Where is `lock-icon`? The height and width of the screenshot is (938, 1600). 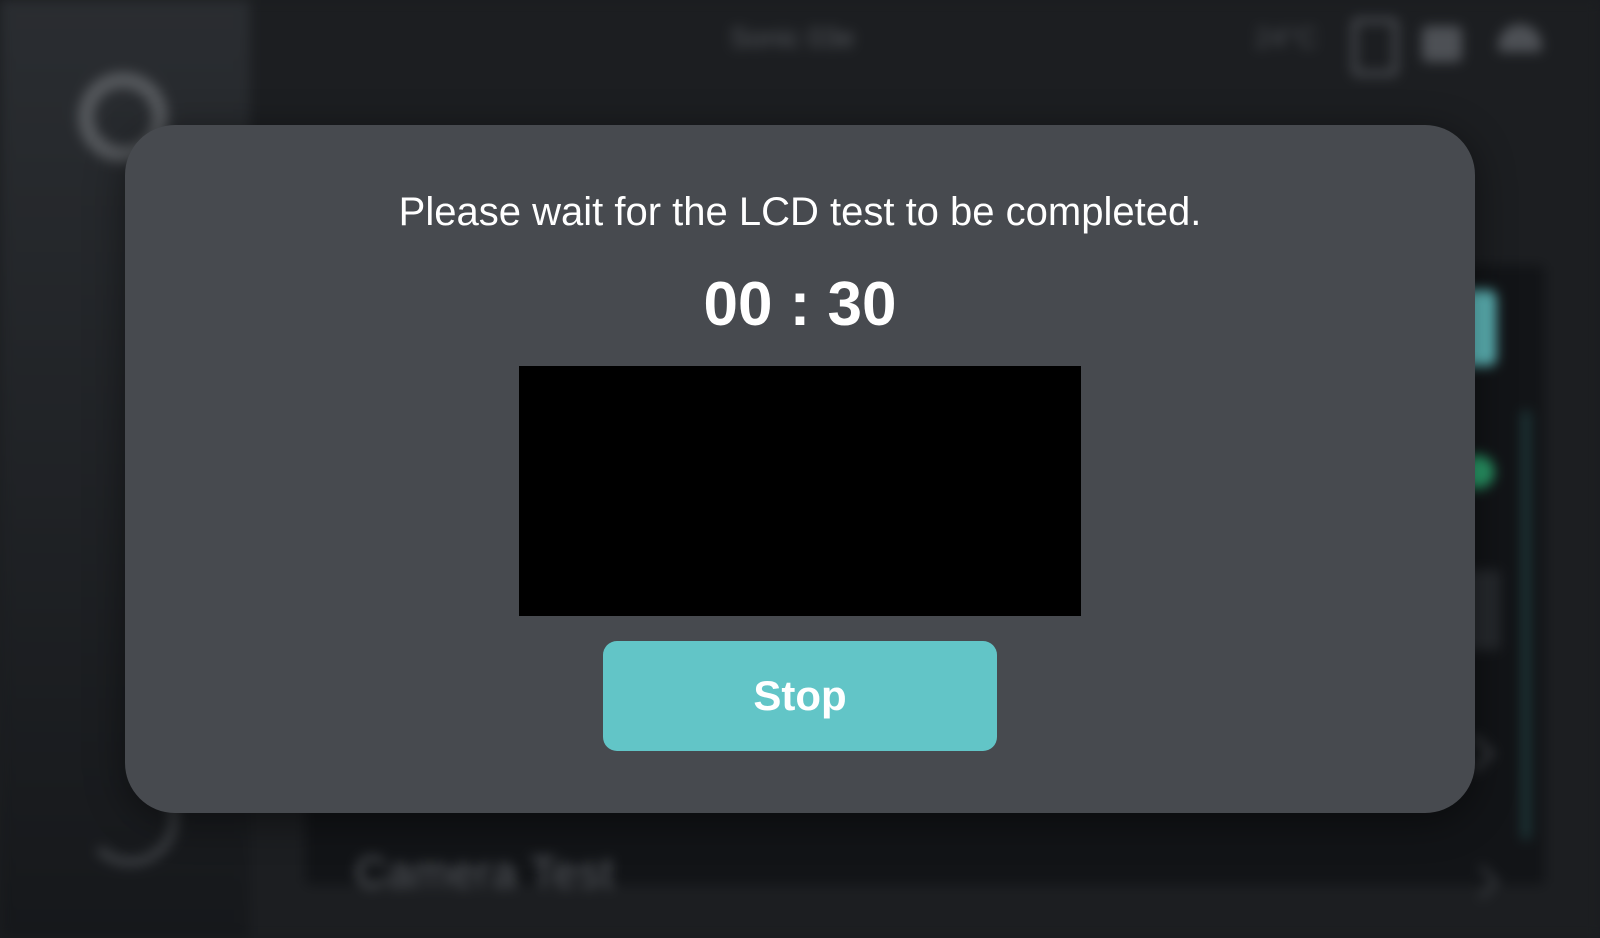
lock-icon is located at coordinates (1442, 44).